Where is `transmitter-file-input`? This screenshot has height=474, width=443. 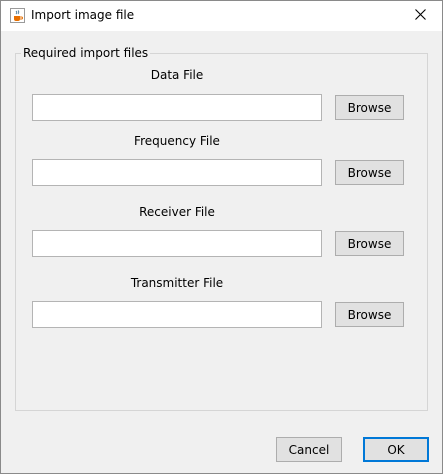 transmitter-file-input is located at coordinates (177, 314).